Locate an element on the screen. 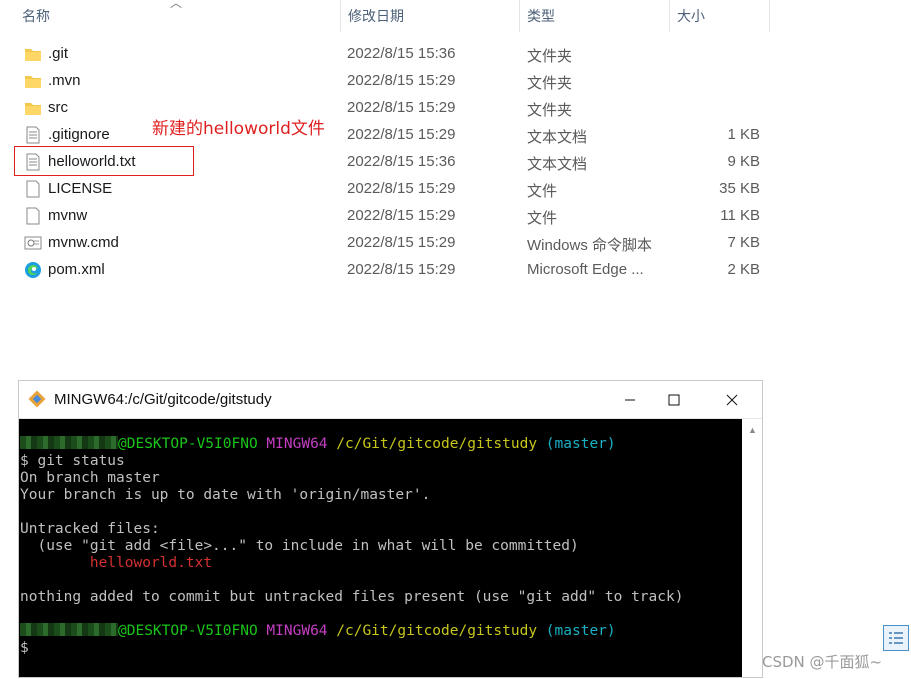 The image size is (911, 679). file-size: 7 KB is located at coordinates (743, 242).